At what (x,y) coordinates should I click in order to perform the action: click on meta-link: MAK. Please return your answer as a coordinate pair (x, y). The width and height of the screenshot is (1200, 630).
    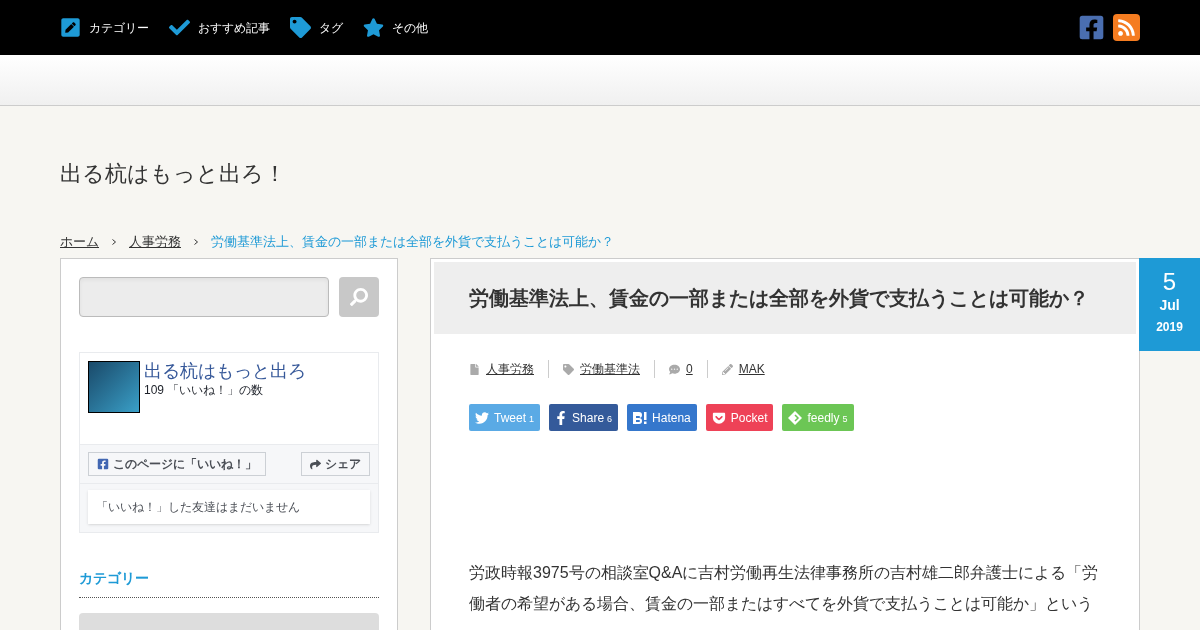
    Looking at the image, I should click on (751, 369).